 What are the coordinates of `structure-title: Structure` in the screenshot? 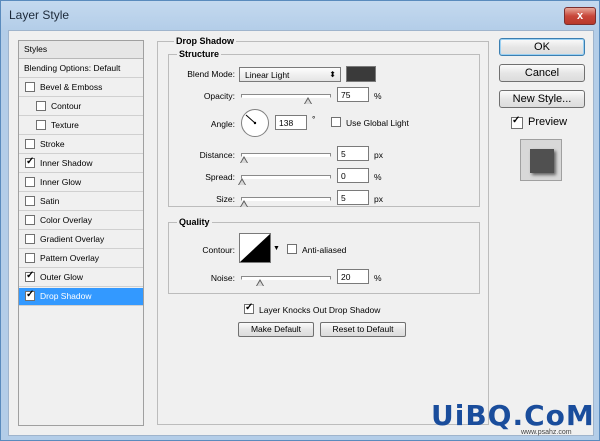 It's located at (199, 54).